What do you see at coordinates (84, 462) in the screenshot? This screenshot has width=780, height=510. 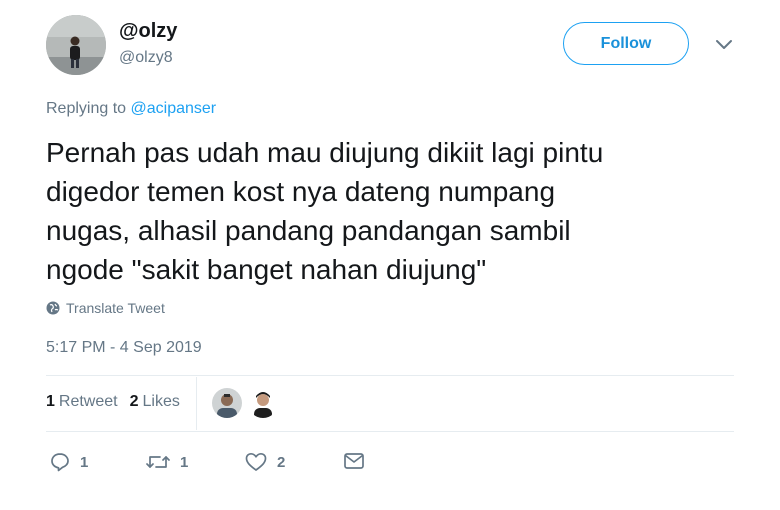 I see `reply-count: 1` at bounding box center [84, 462].